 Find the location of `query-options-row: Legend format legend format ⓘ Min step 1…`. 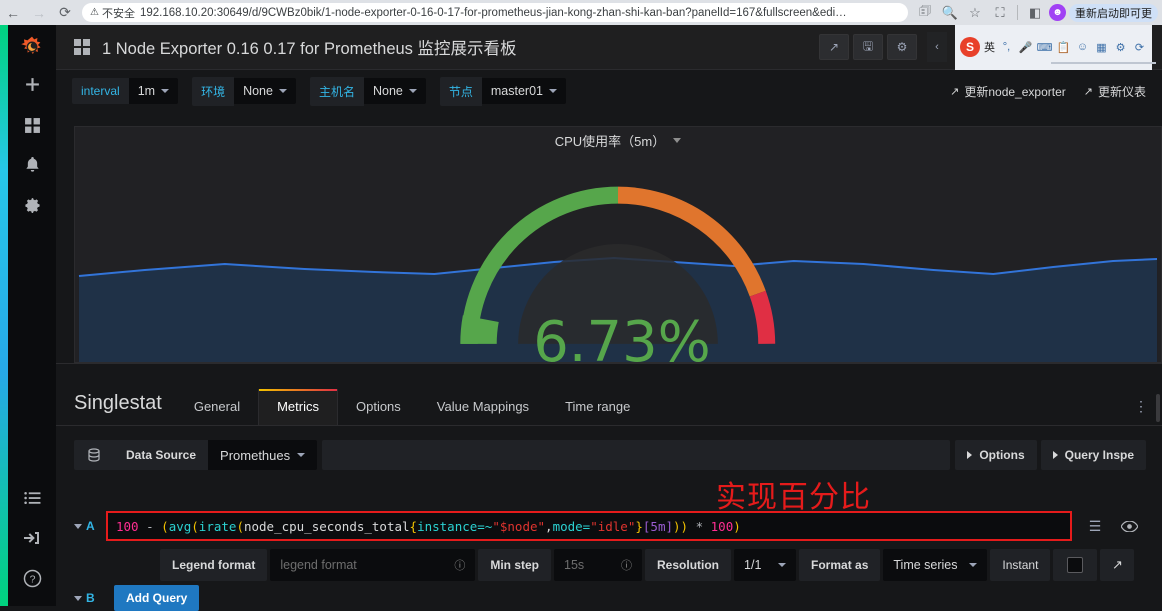

query-options-row: Legend format legend format ⓘ Min step 1… is located at coordinates (660, 565).